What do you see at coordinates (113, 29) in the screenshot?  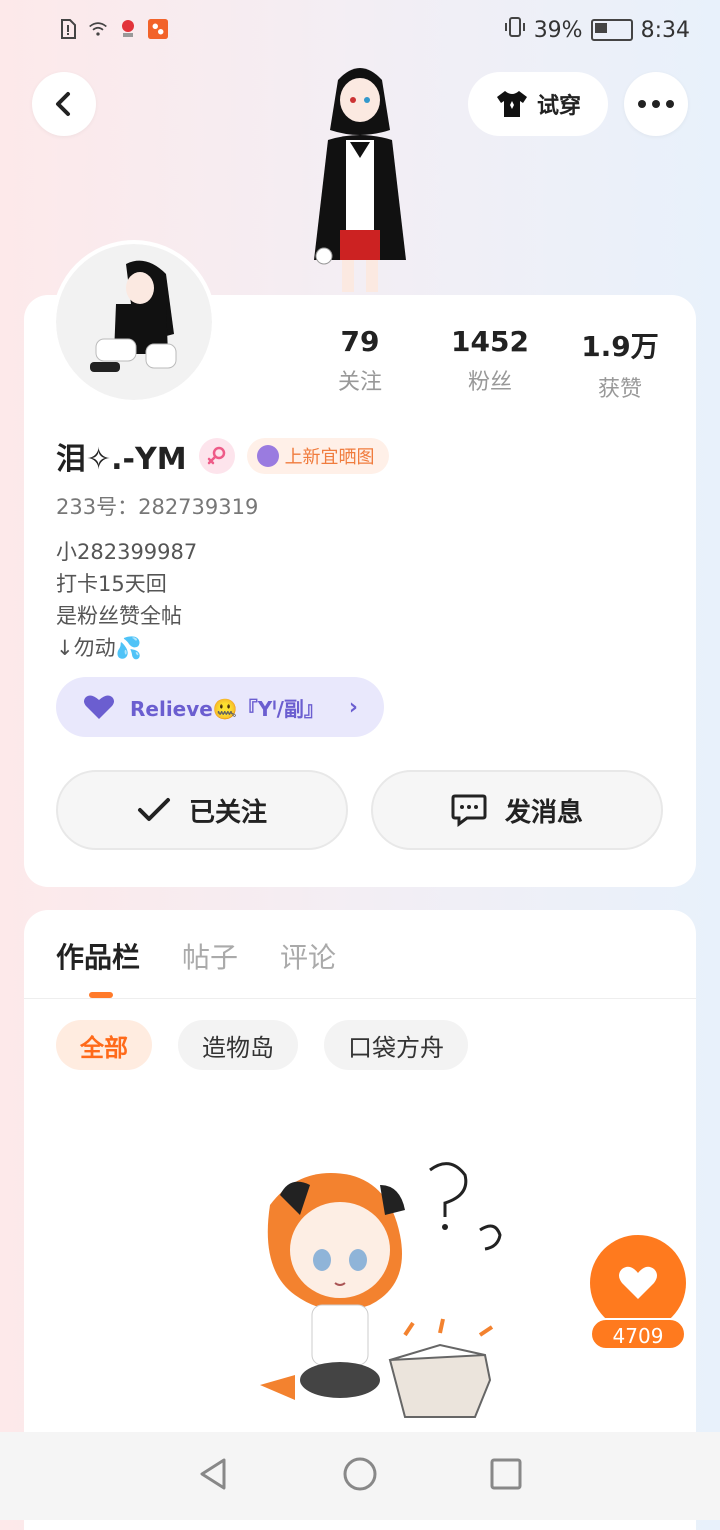 I see `status-icons-left` at bounding box center [113, 29].